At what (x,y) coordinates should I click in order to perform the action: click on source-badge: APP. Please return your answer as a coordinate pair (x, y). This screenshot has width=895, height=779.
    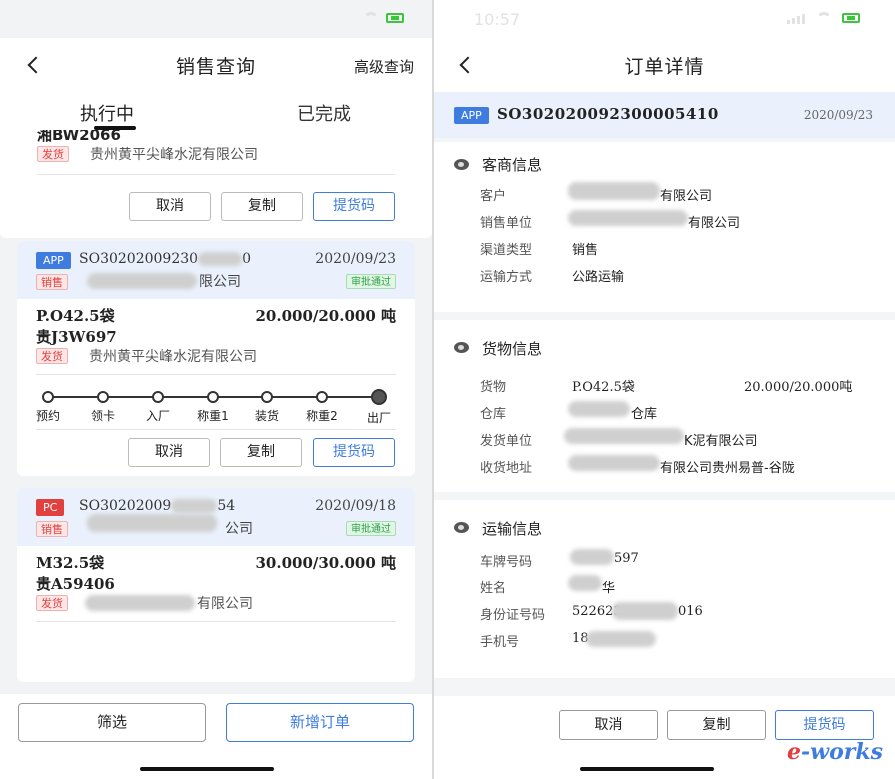
    Looking at the image, I should click on (53, 260).